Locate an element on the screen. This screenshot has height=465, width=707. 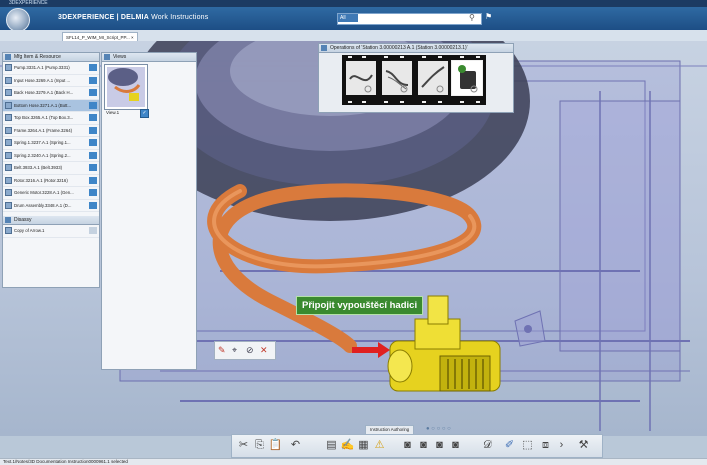
tree-item-label: Rotor.3216.A.1 (Rotor.3216) is located at coordinates (41, 180).